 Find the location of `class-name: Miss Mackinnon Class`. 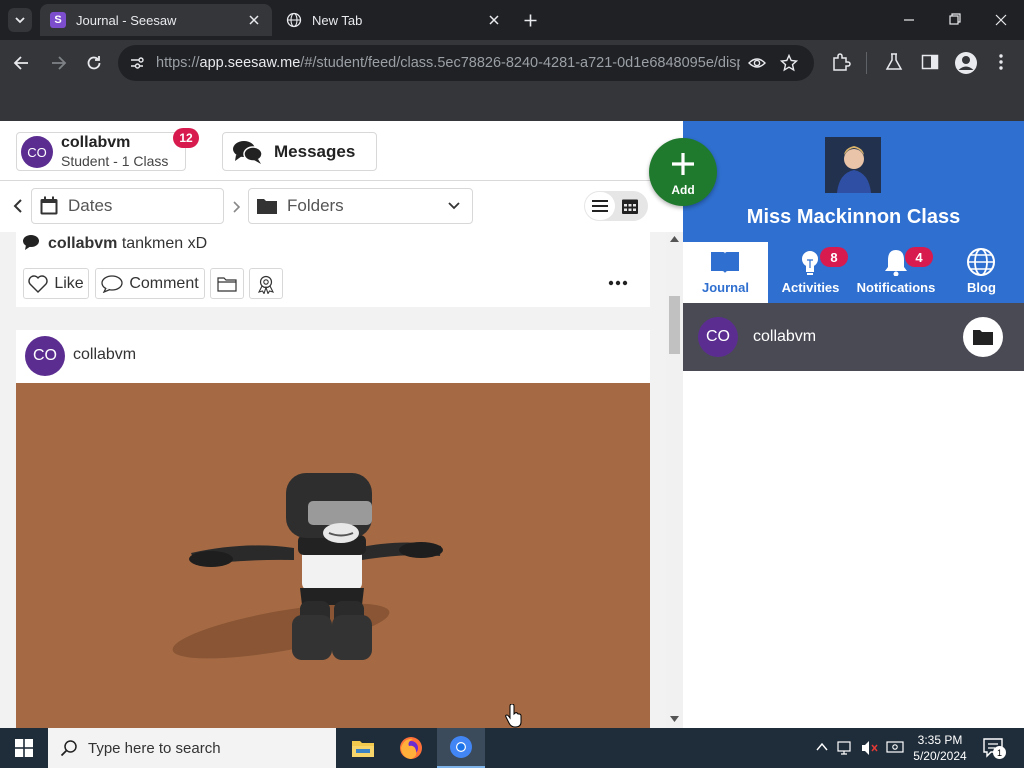

class-name: Miss Mackinnon Class is located at coordinates (853, 217).